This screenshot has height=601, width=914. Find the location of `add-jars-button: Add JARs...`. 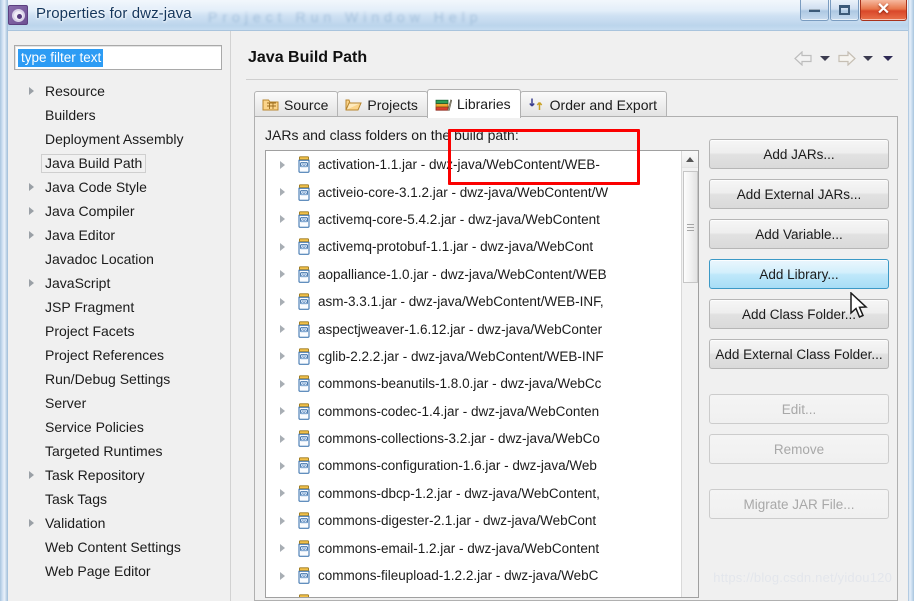

add-jars-button: Add JARs... is located at coordinates (799, 154).